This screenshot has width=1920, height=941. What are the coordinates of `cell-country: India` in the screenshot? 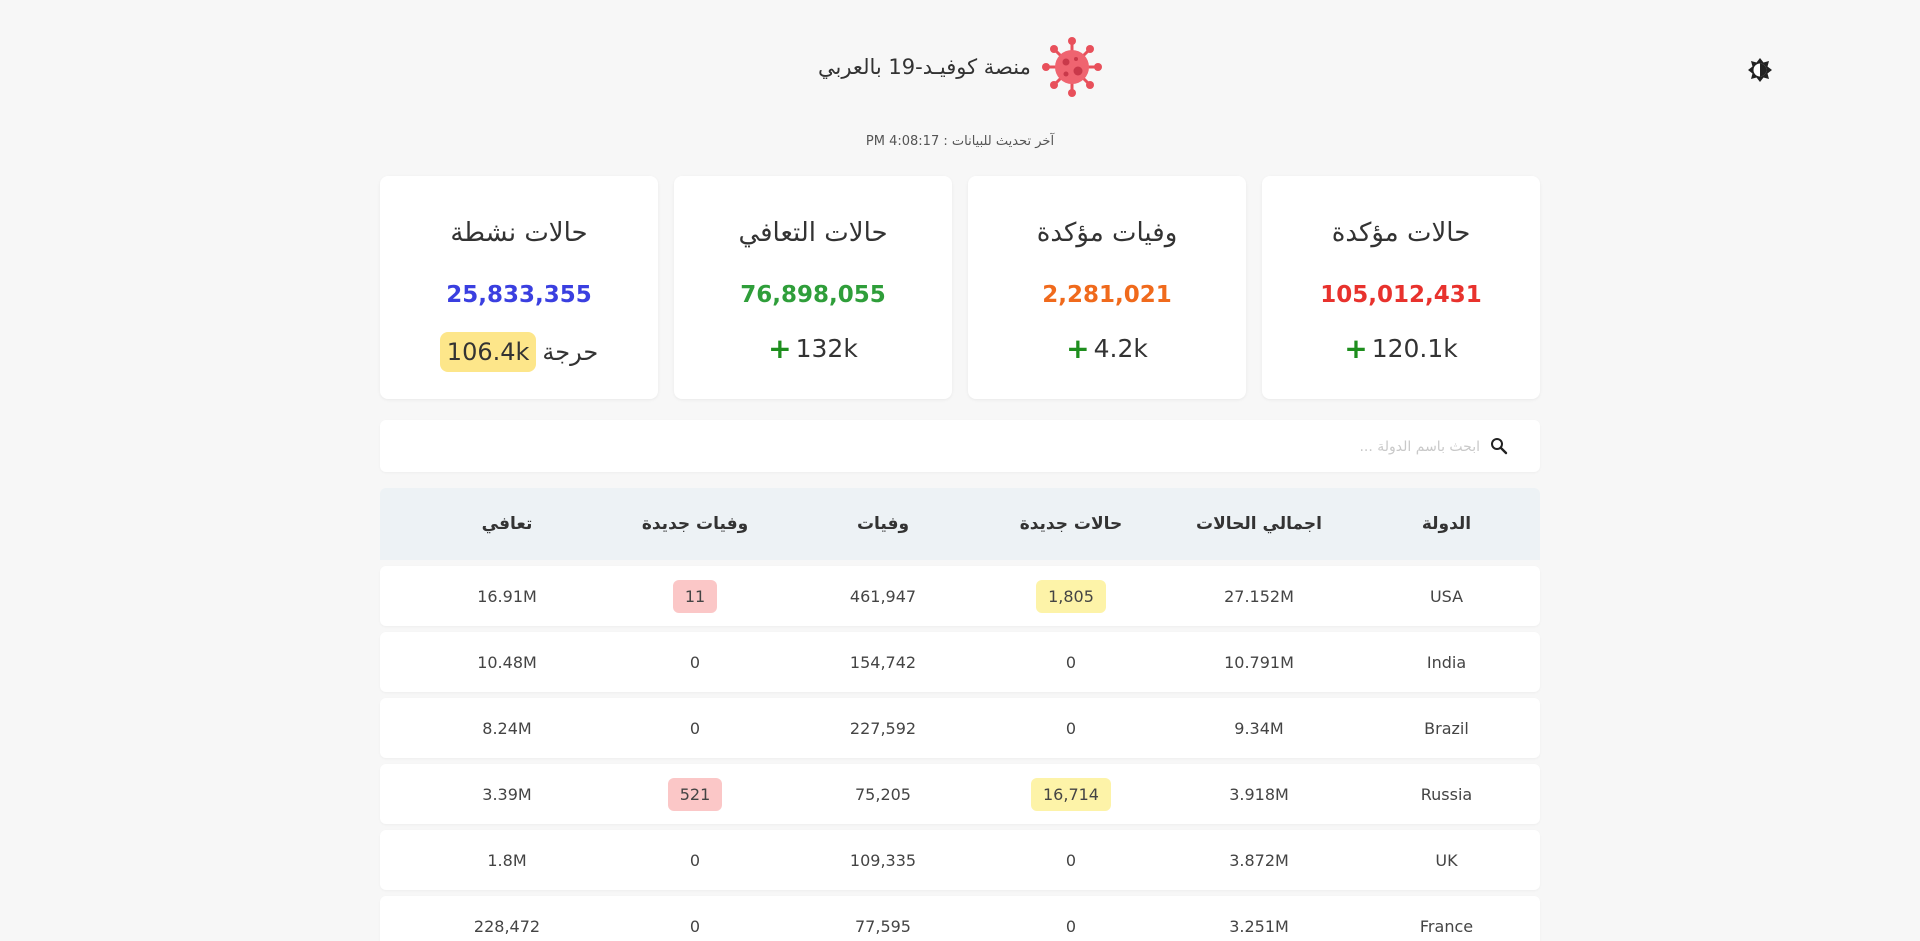 It's located at (1446, 662).